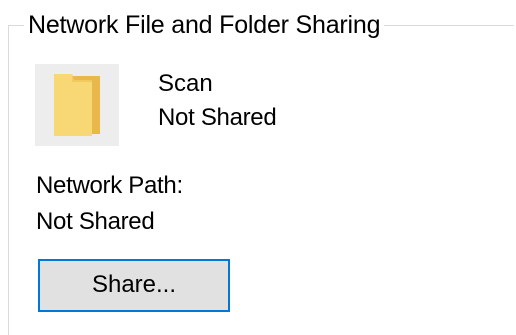 The width and height of the screenshot is (516, 335). What do you see at coordinates (95, 221) in the screenshot?
I see `network-path-value: Not Shared` at bounding box center [95, 221].